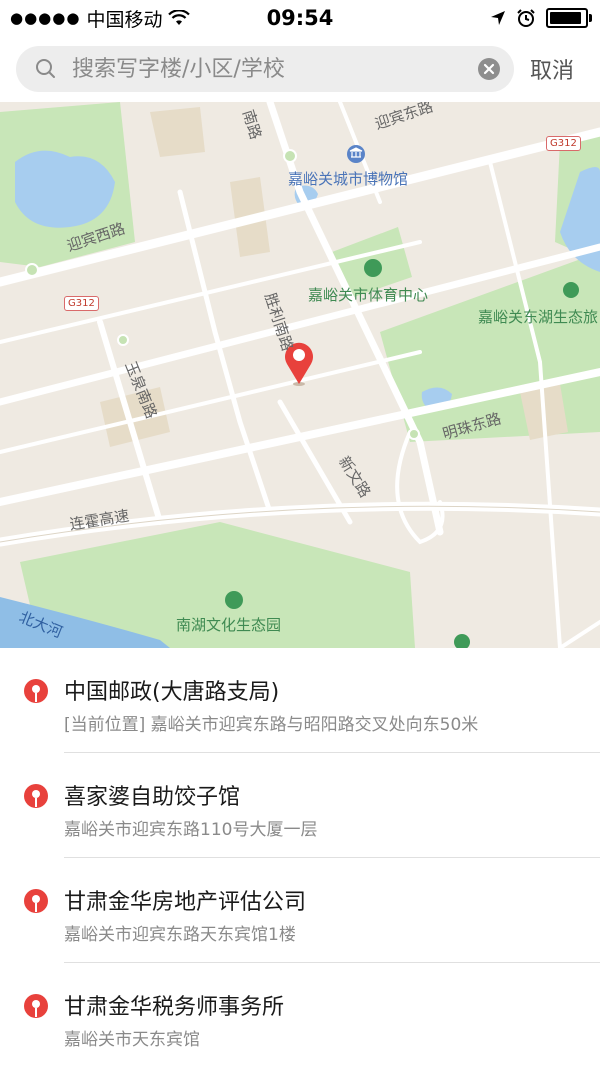 This screenshot has height=1068, width=600. What do you see at coordinates (571, 290) in the screenshot?
I see `east-lake-icon` at bounding box center [571, 290].